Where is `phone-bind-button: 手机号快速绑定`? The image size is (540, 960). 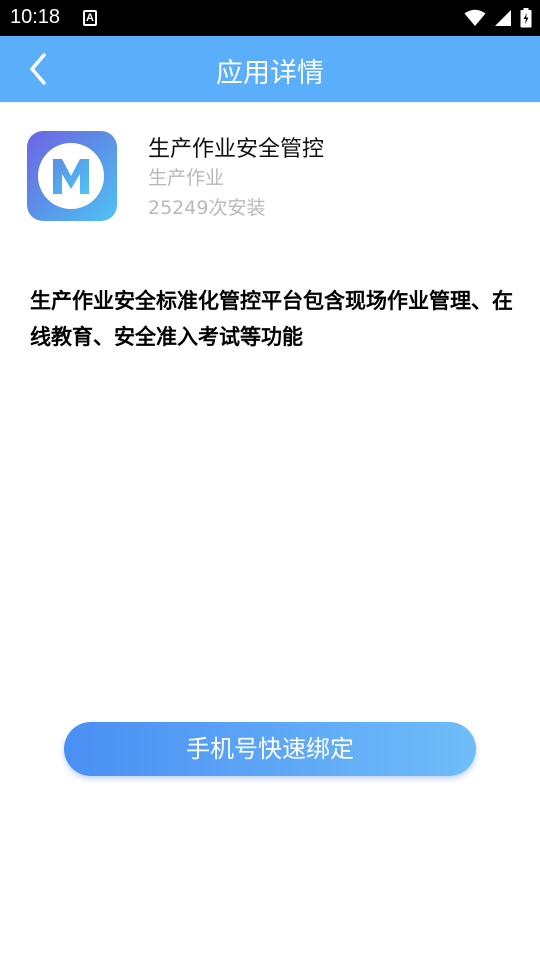
phone-bind-button: 手机号快速绑定 is located at coordinates (270, 749).